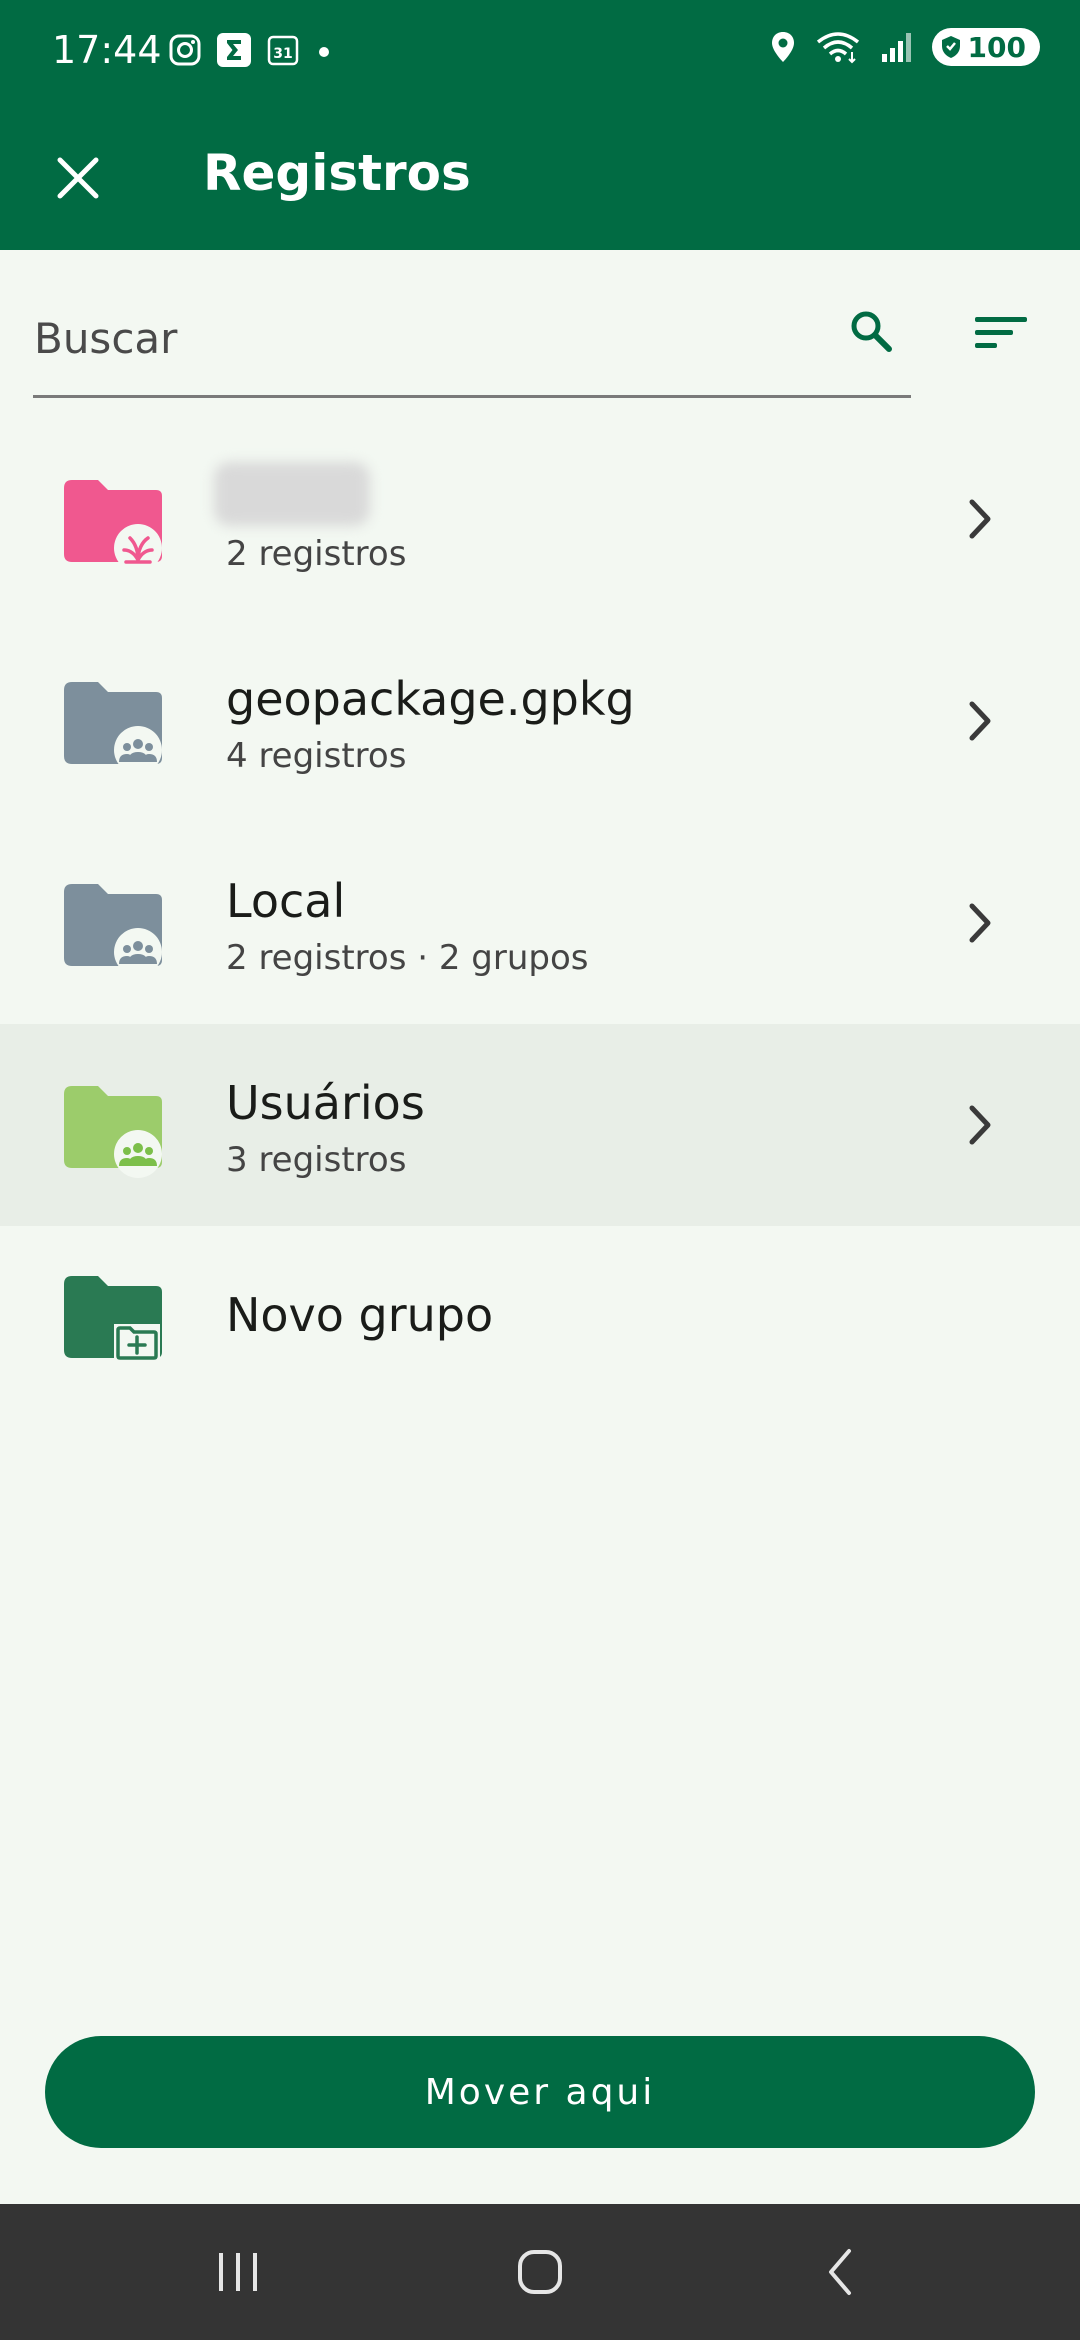 The width and height of the screenshot is (1080, 2340). What do you see at coordinates (782, 47) in the screenshot?
I see `location-icon` at bounding box center [782, 47].